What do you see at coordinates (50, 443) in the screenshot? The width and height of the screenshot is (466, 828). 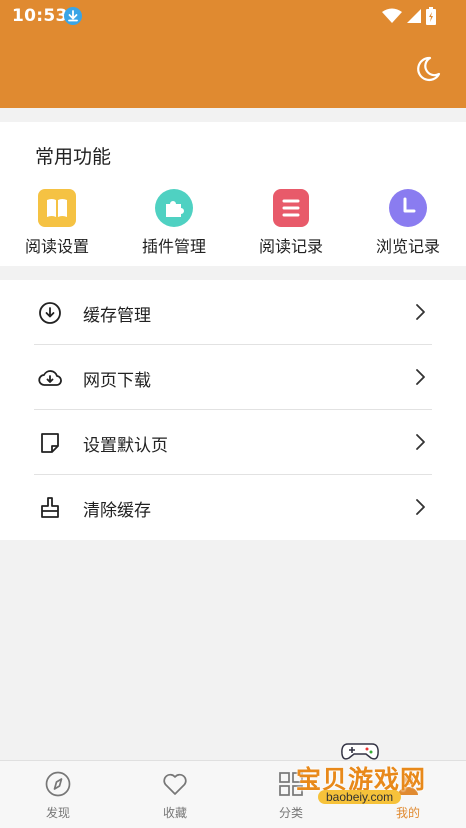 I see `note-icon` at bounding box center [50, 443].